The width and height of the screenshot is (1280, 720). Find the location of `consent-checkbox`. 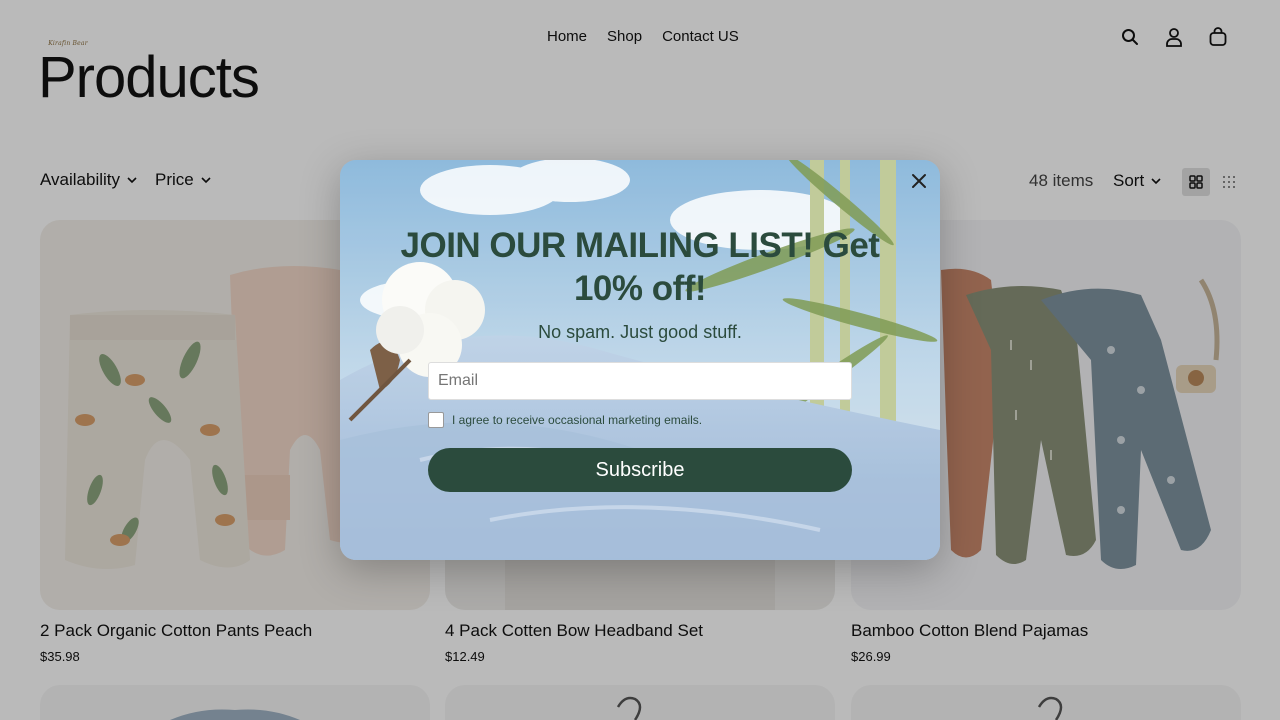

consent-checkbox is located at coordinates (436, 420).